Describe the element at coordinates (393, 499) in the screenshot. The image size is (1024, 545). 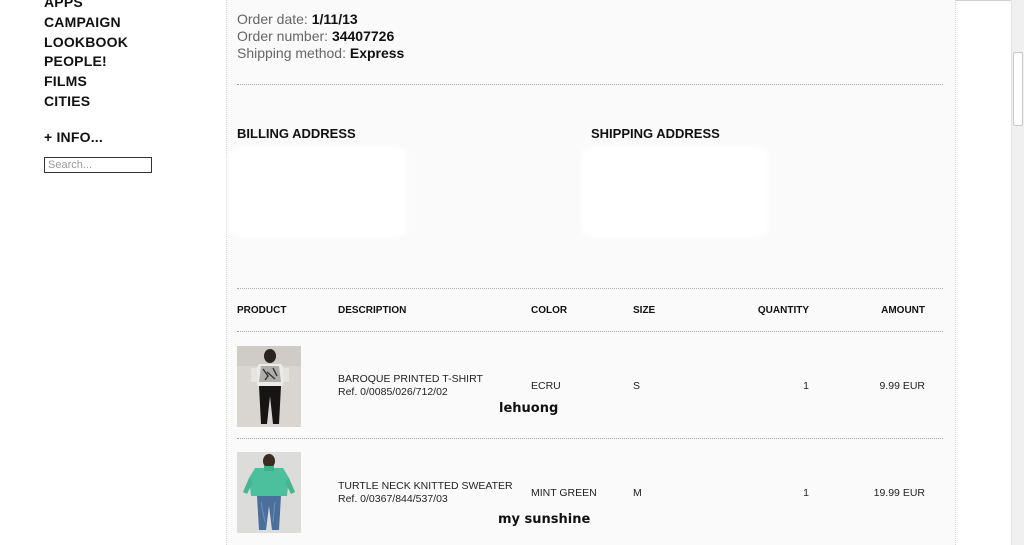
I see `product-ref: Ref. 0/0367/844/537/03` at that location.